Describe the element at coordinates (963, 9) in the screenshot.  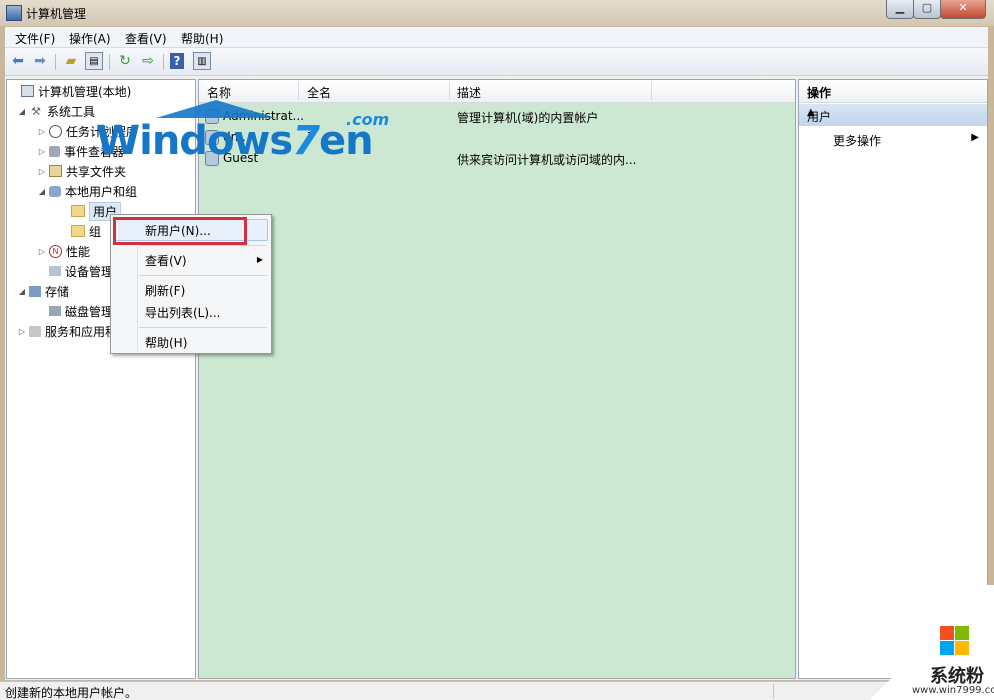
I see `close-button: ✕` at that location.